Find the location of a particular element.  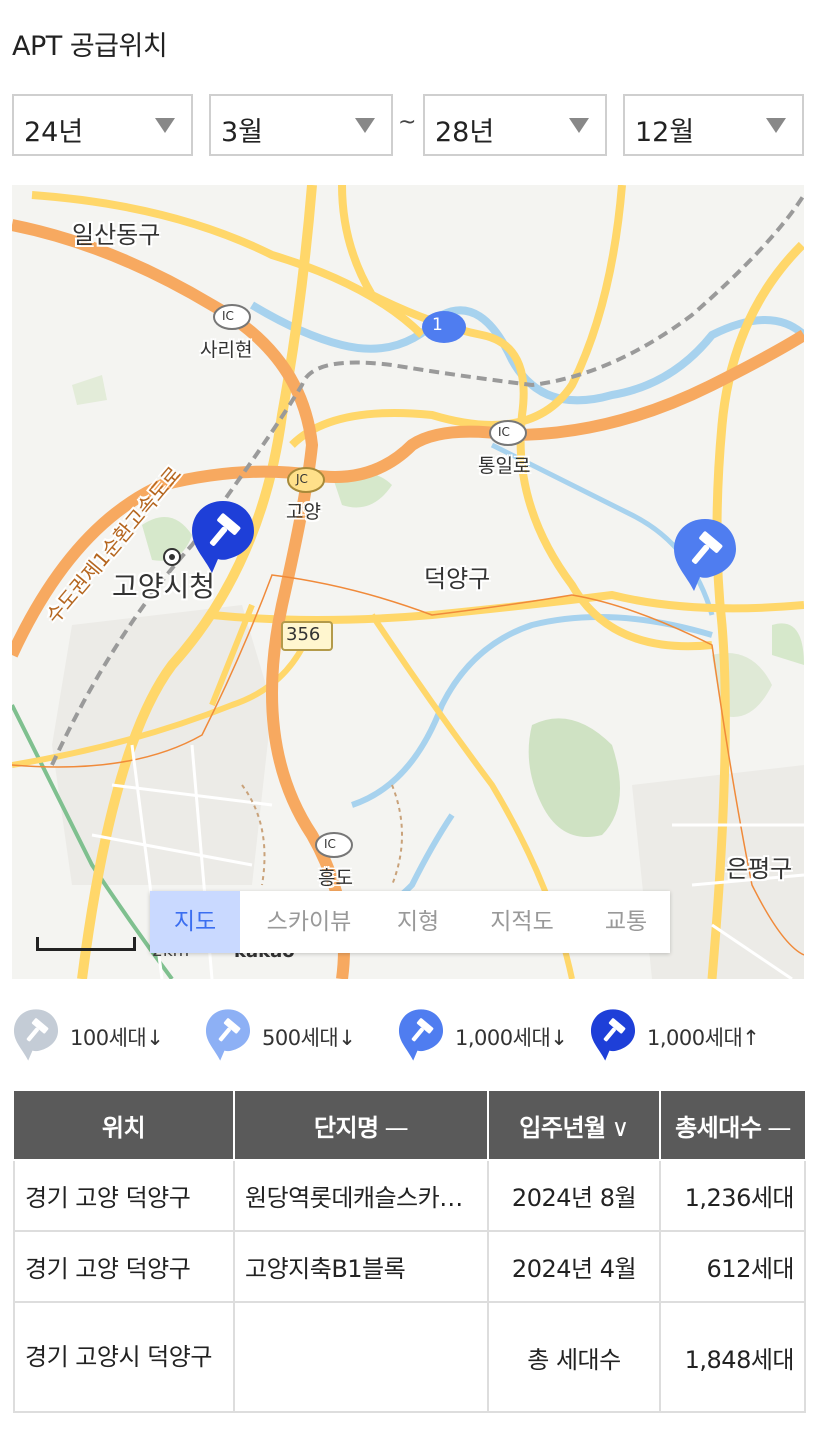

column-header-location: 위치 is located at coordinates (124, 1125).